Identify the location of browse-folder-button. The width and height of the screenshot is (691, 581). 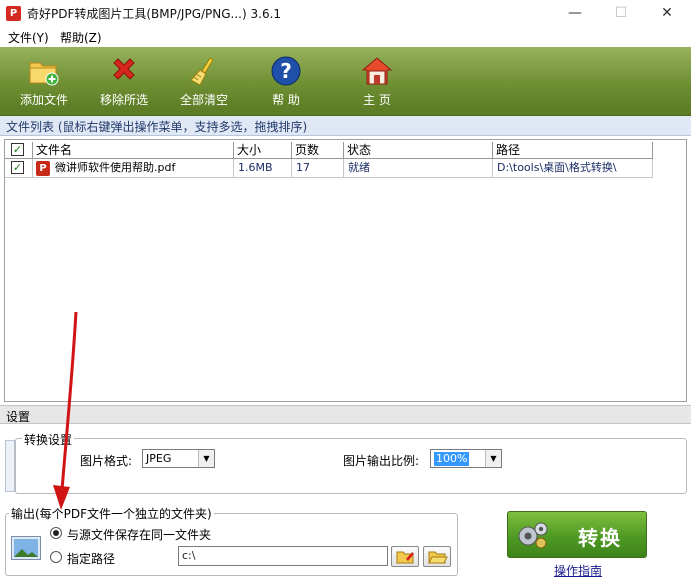
(437, 556).